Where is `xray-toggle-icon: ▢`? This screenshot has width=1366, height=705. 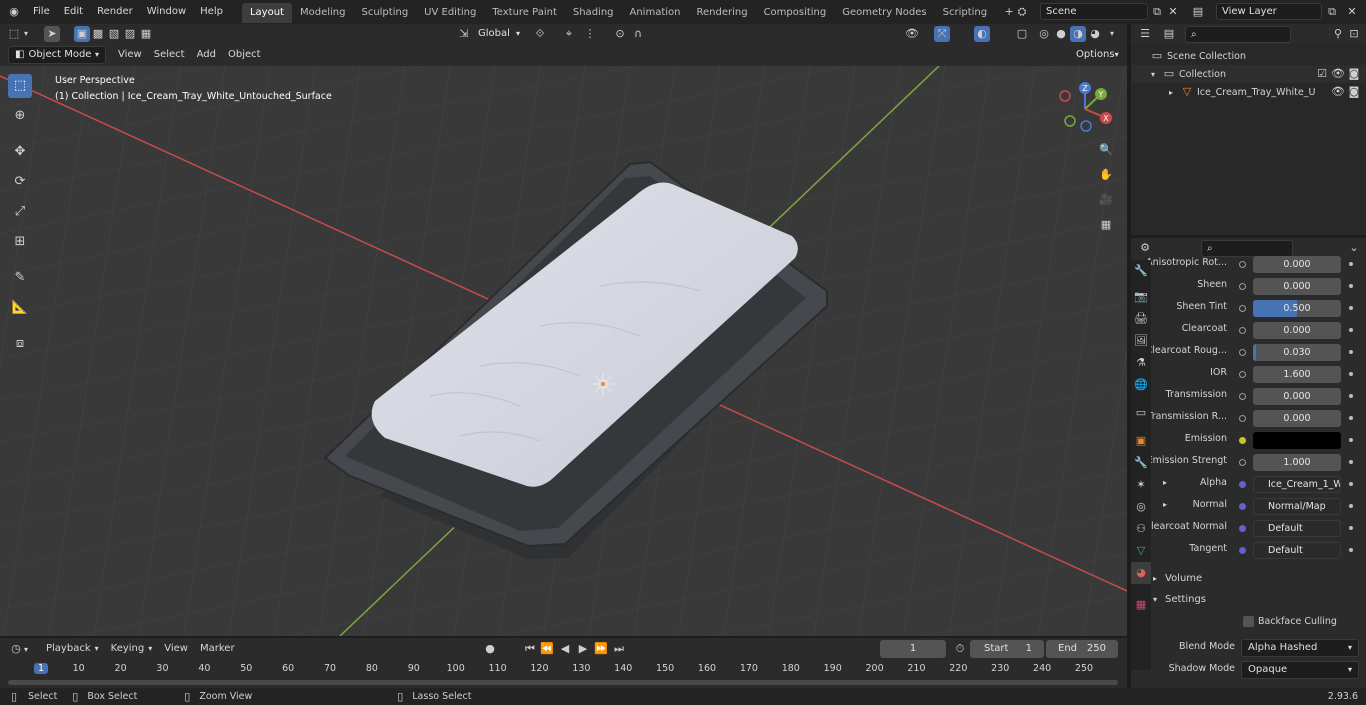 xray-toggle-icon: ▢ is located at coordinates (1022, 34).